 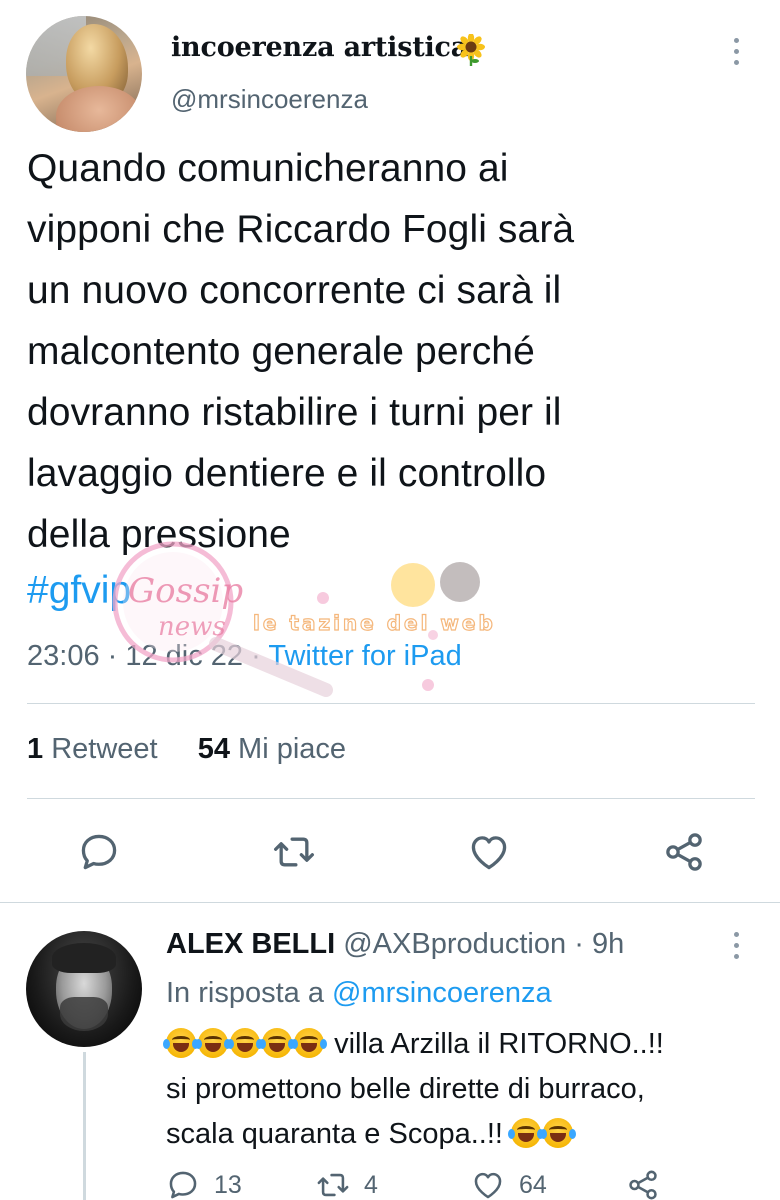 What do you see at coordinates (334, 1134) in the screenshot?
I see `reply-text-line: scala quaranta e Scopa..!!` at bounding box center [334, 1134].